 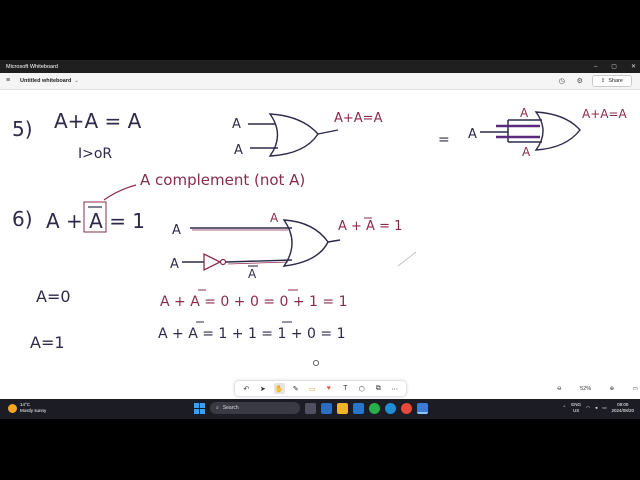 I want to click on zoom-out-icon: ⊖, so click(x=559, y=389).